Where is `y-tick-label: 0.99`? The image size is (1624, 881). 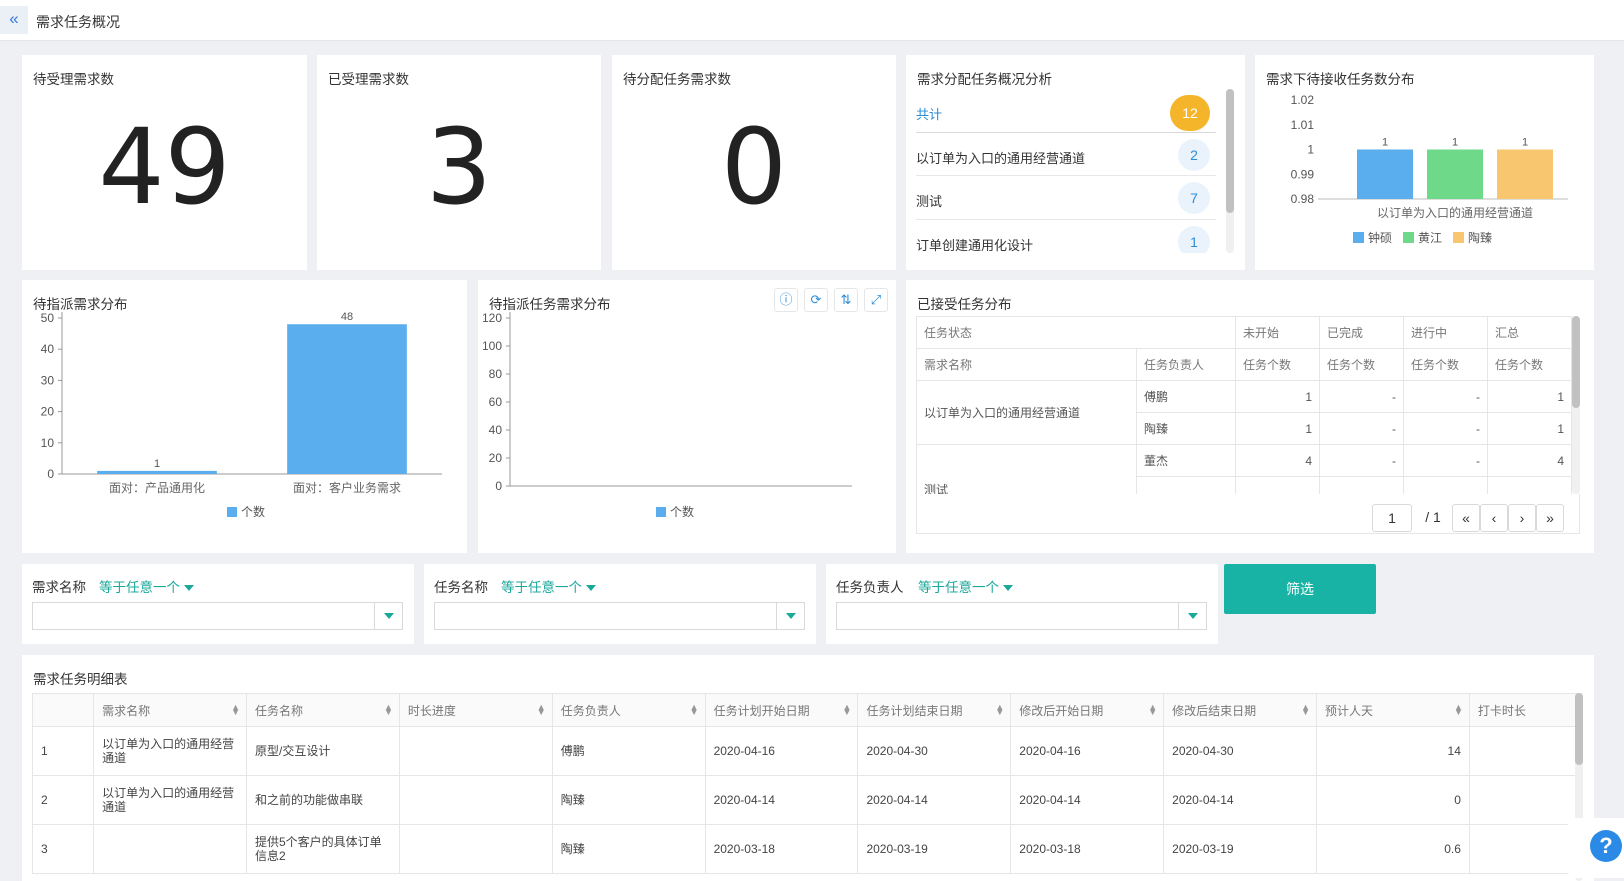
y-tick-label: 0.99 is located at coordinates (1303, 174).